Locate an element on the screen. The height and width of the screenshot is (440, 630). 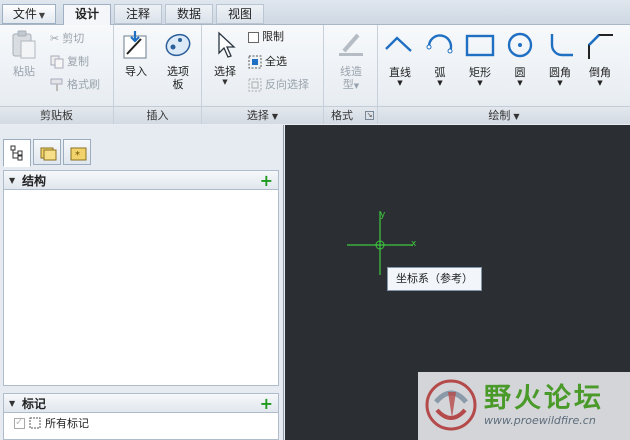
rectangle-icon is located at coordinates (480, 45).